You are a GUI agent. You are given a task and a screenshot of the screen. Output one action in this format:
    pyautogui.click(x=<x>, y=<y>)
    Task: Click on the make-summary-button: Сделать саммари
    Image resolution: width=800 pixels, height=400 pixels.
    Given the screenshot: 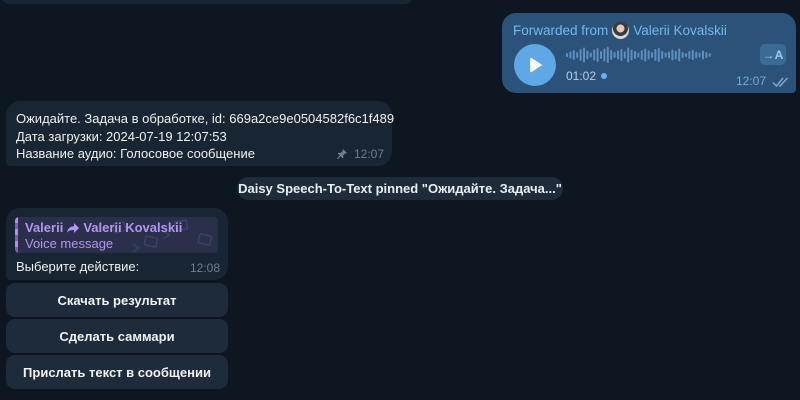 What is the action you would take?
    pyautogui.click(x=117, y=336)
    